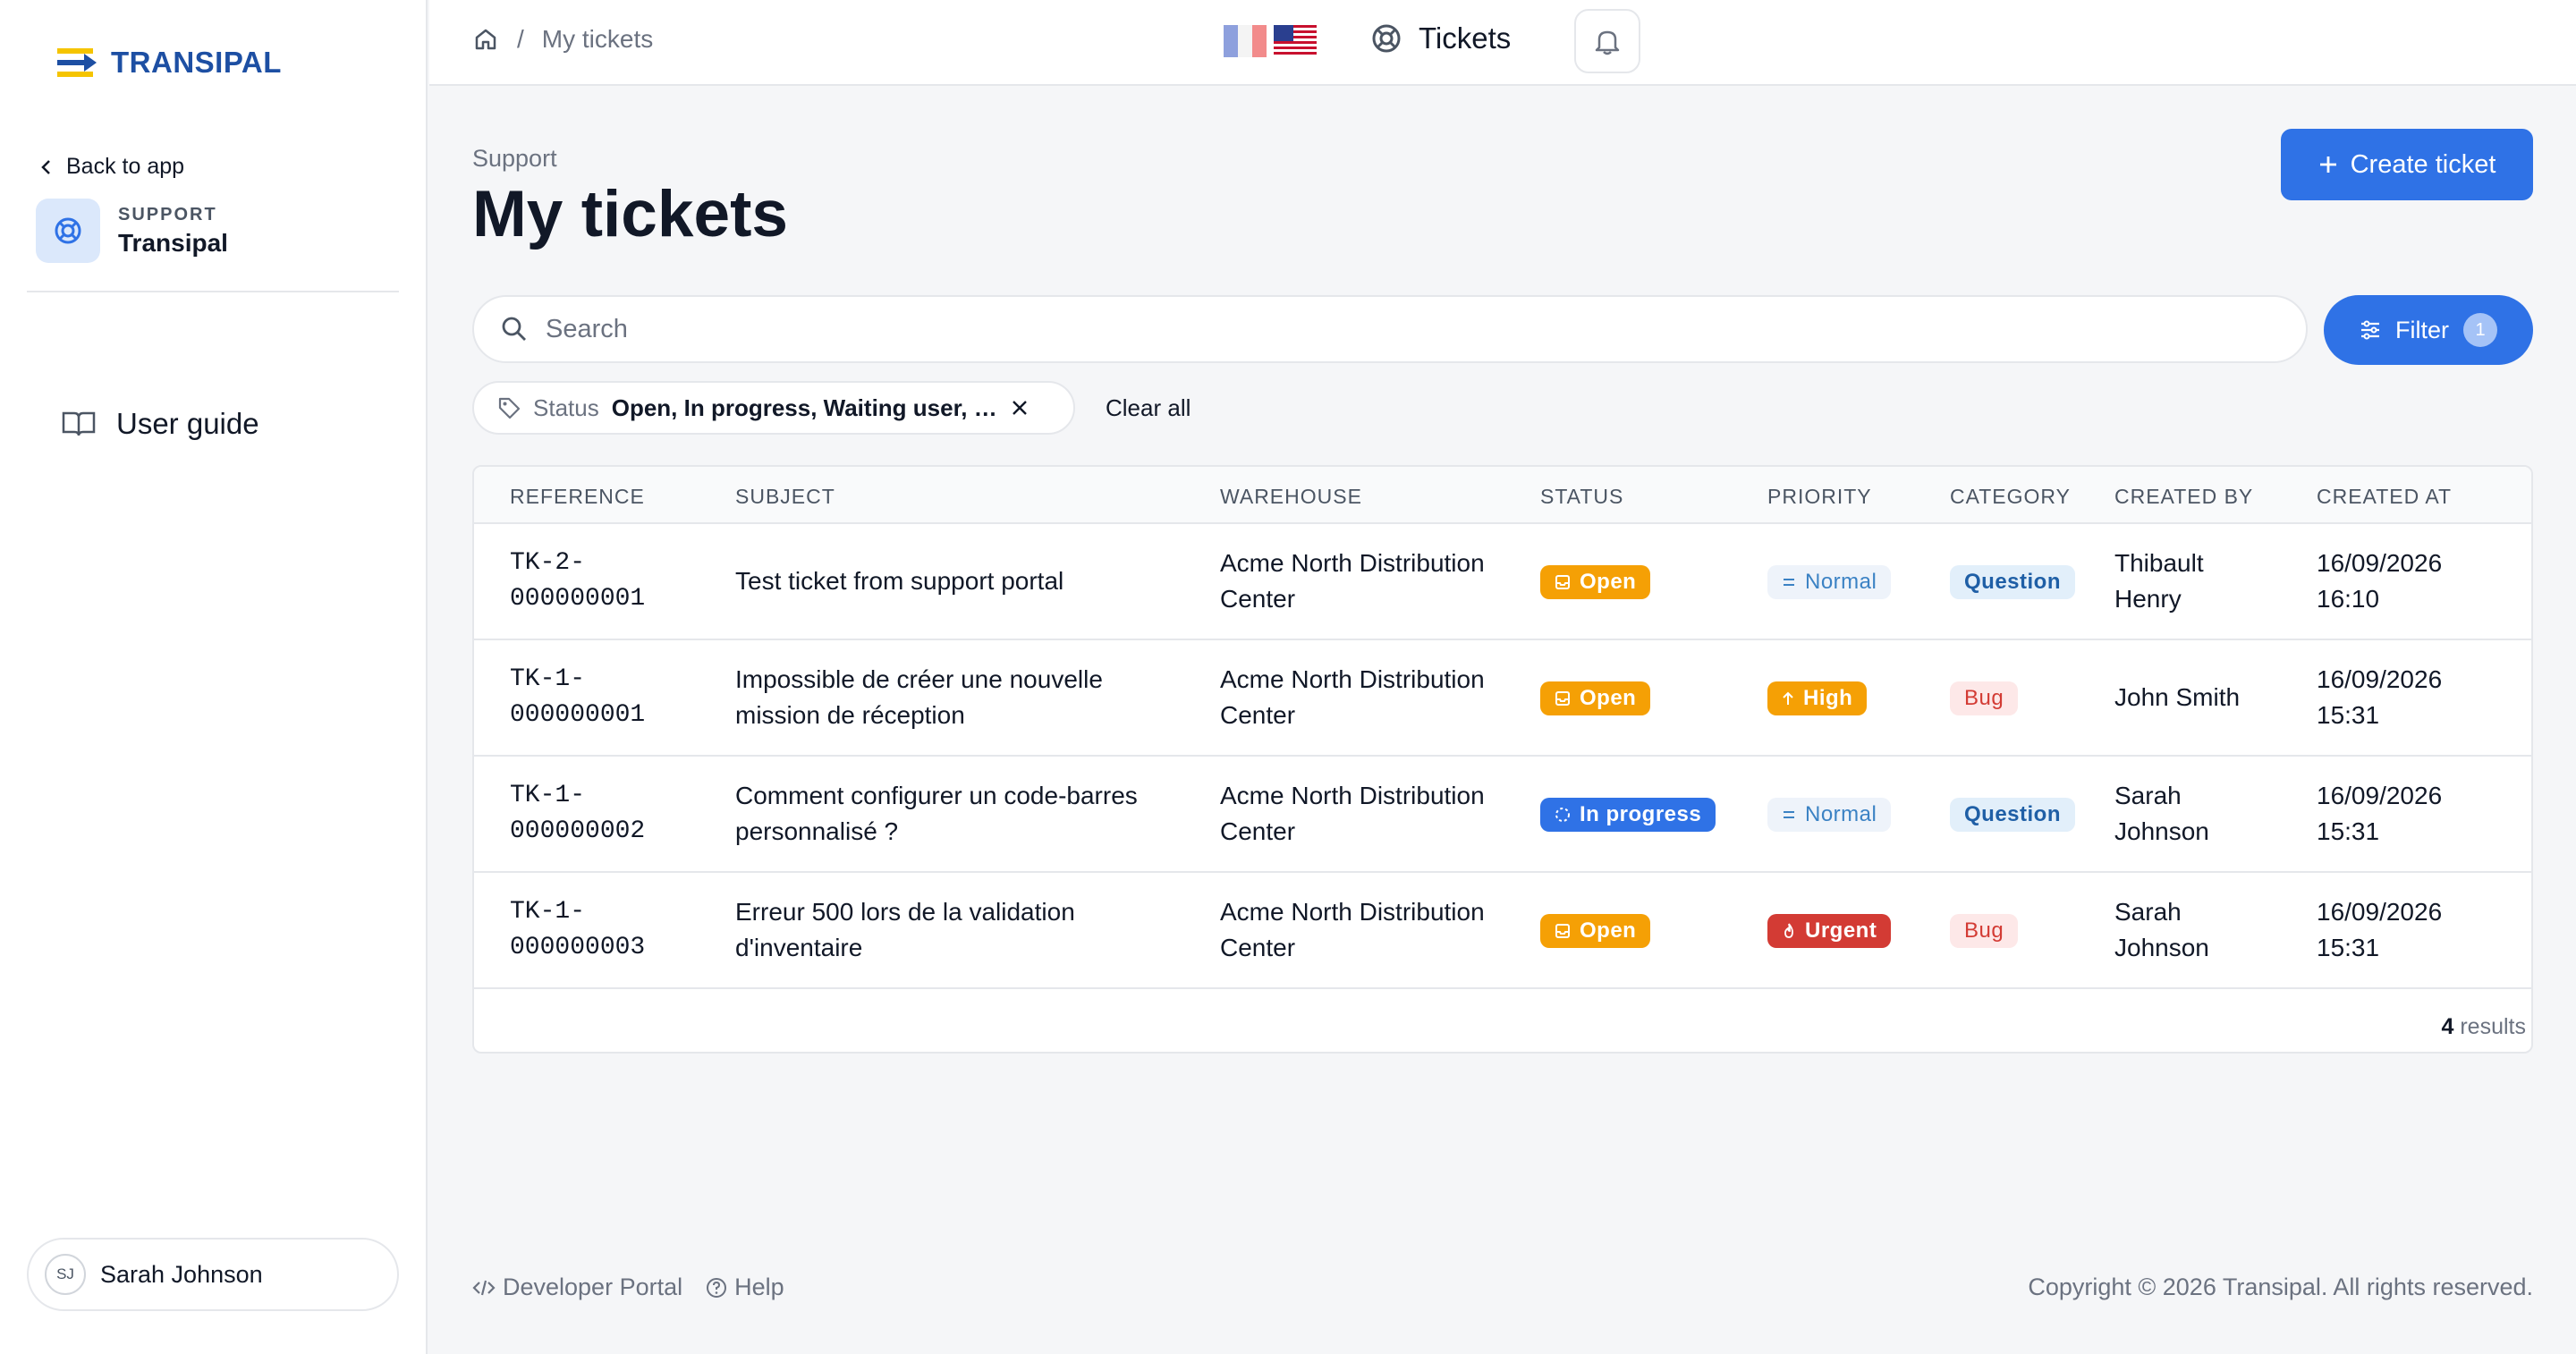 Image resolution: width=2576 pixels, height=1354 pixels. What do you see at coordinates (2480, 330) in the screenshot?
I see `filter-count-badge: 1` at bounding box center [2480, 330].